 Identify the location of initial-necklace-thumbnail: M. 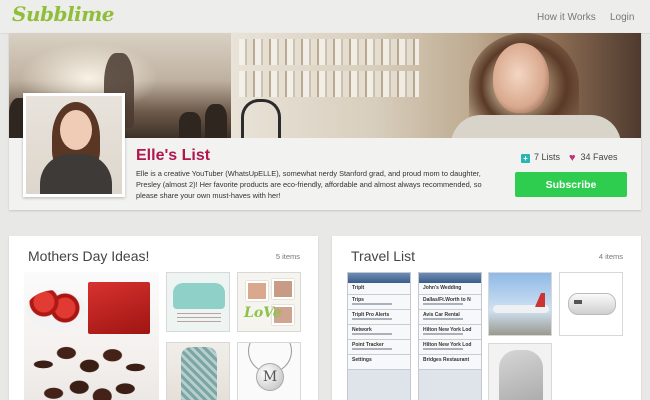
(269, 371).